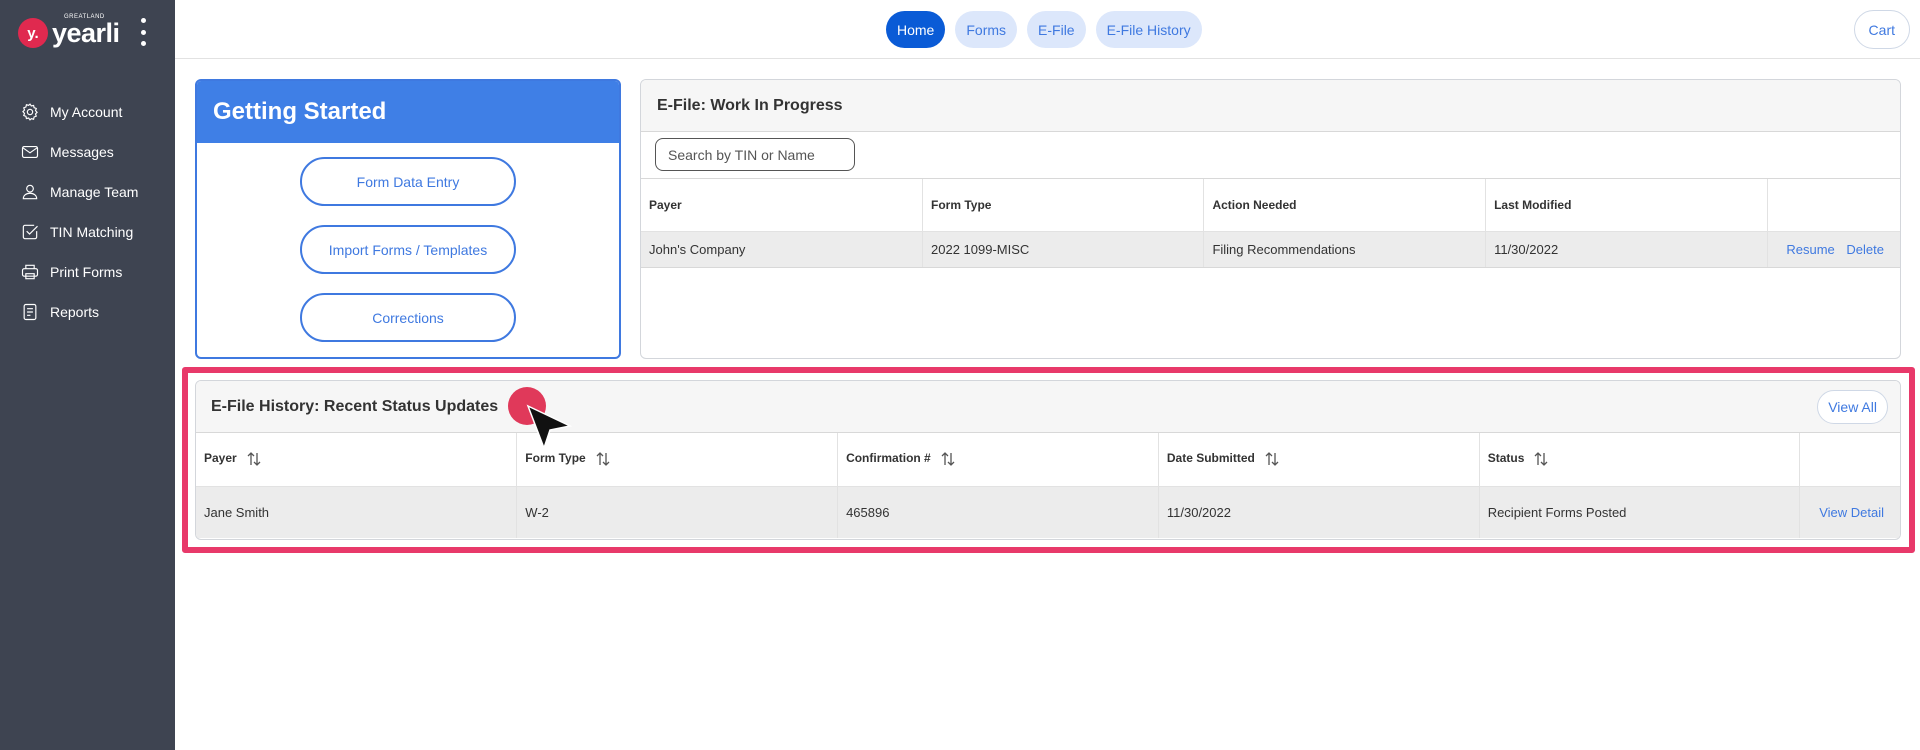 The height and width of the screenshot is (750, 1920). Describe the element at coordinates (549, 427) in the screenshot. I see `mouse-cursor-icon` at that location.